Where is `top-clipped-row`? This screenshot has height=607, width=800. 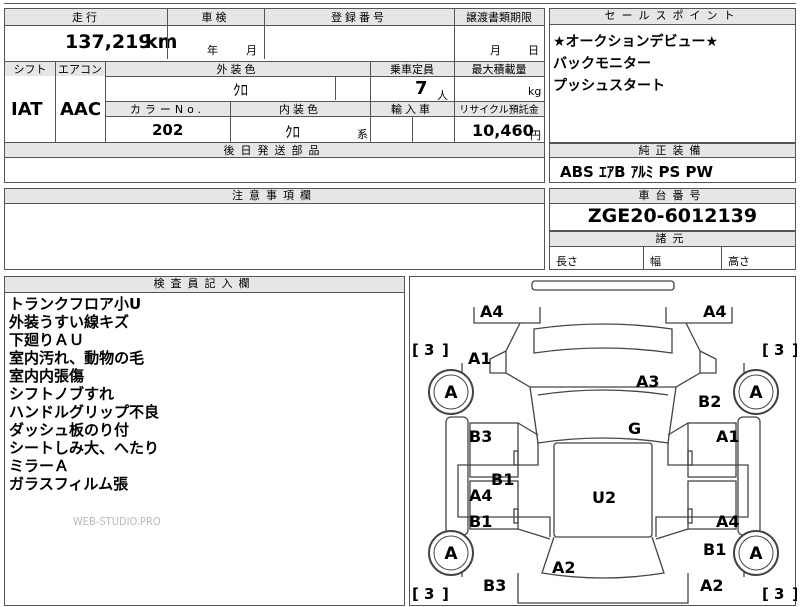
top-clipped-row is located at coordinates (400, 2).